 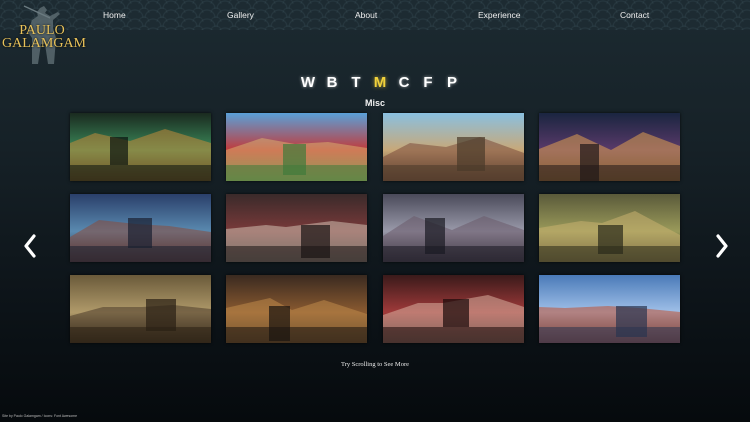 What do you see at coordinates (332, 82) in the screenshot?
I see `category-b: B` at bounding box center [332, 82].